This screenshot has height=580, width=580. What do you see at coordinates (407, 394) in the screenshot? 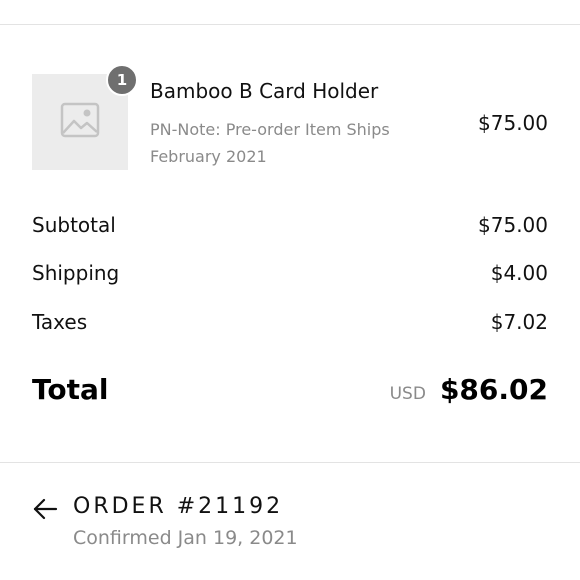
I see `currency-code: USD` at bounding box center [407, 394].